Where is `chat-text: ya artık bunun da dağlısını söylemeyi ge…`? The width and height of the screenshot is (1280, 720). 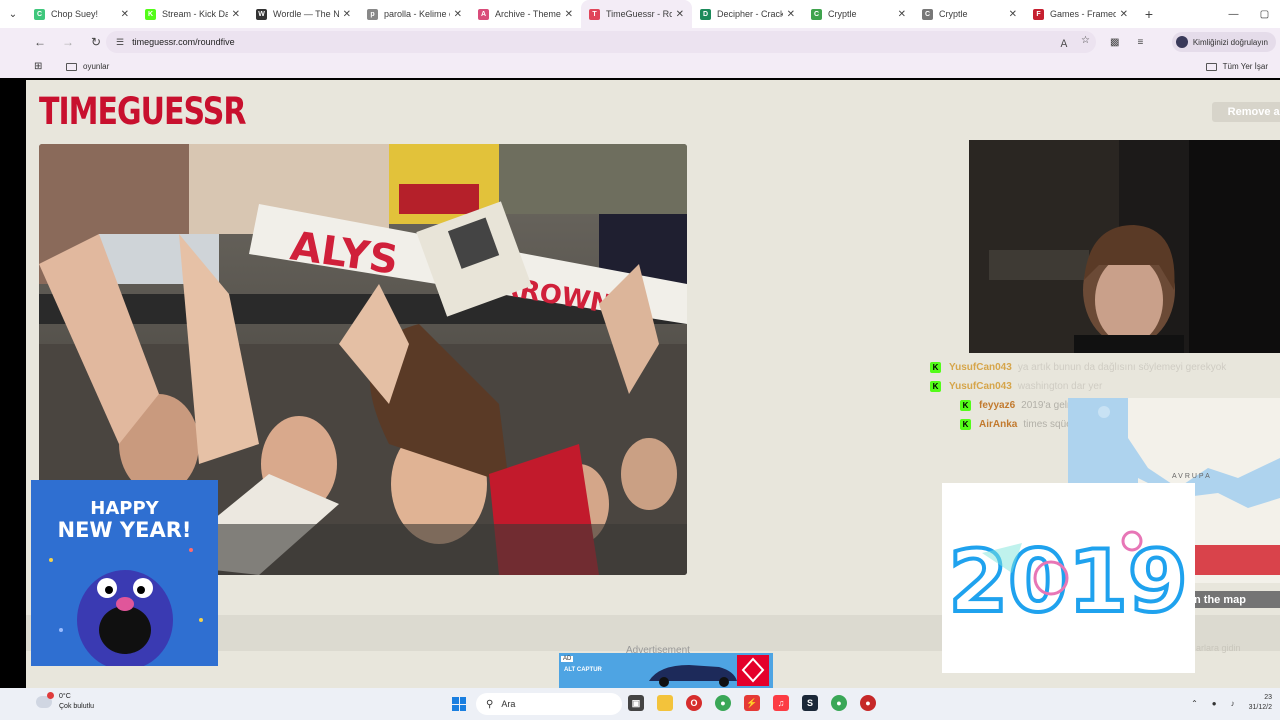 chat-text: ya artık bunun da dağlısını söylemeyi ge… is located at coordinates (1122, 367).